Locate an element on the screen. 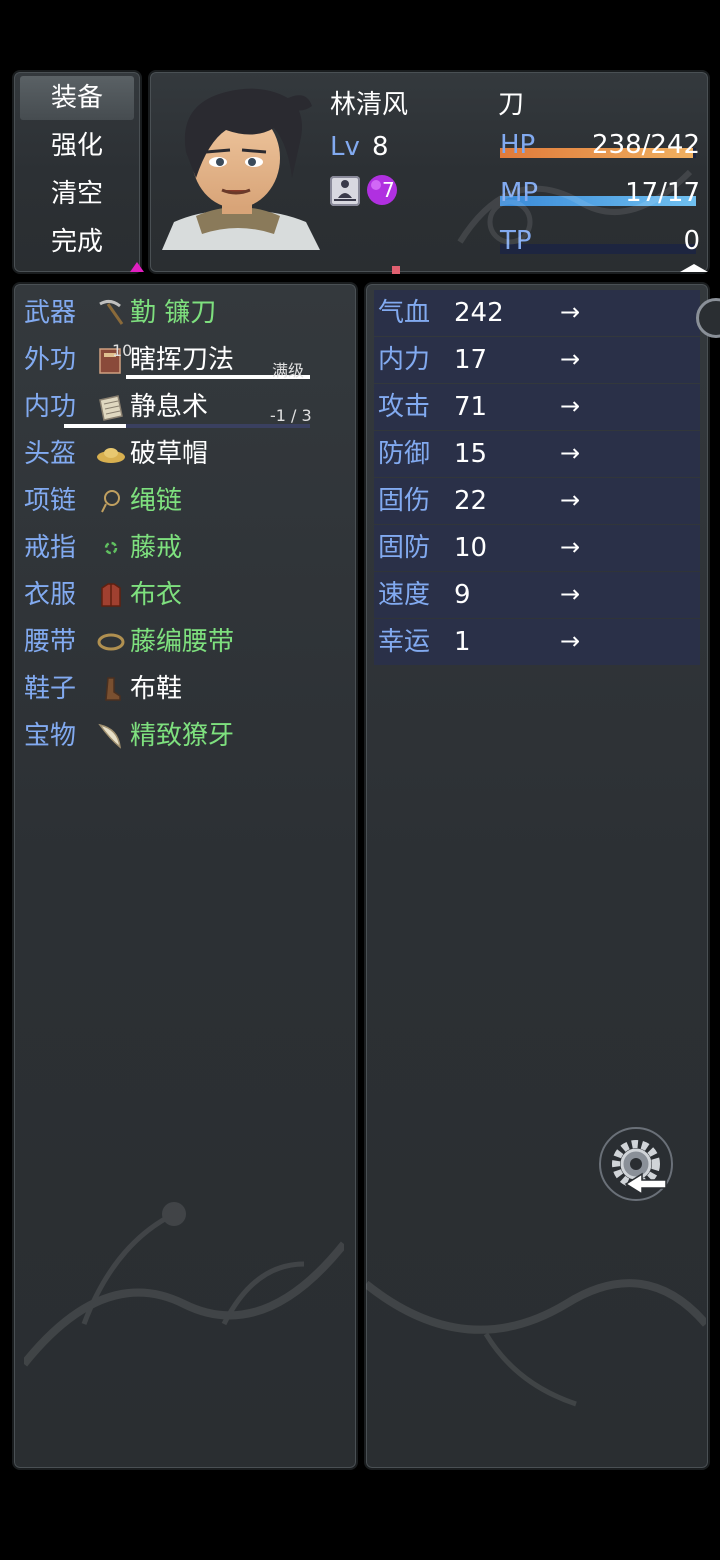 This screenshot has width=720, height=1560. equip-name: 精致獠牙 is located at coordinates (182, 736).